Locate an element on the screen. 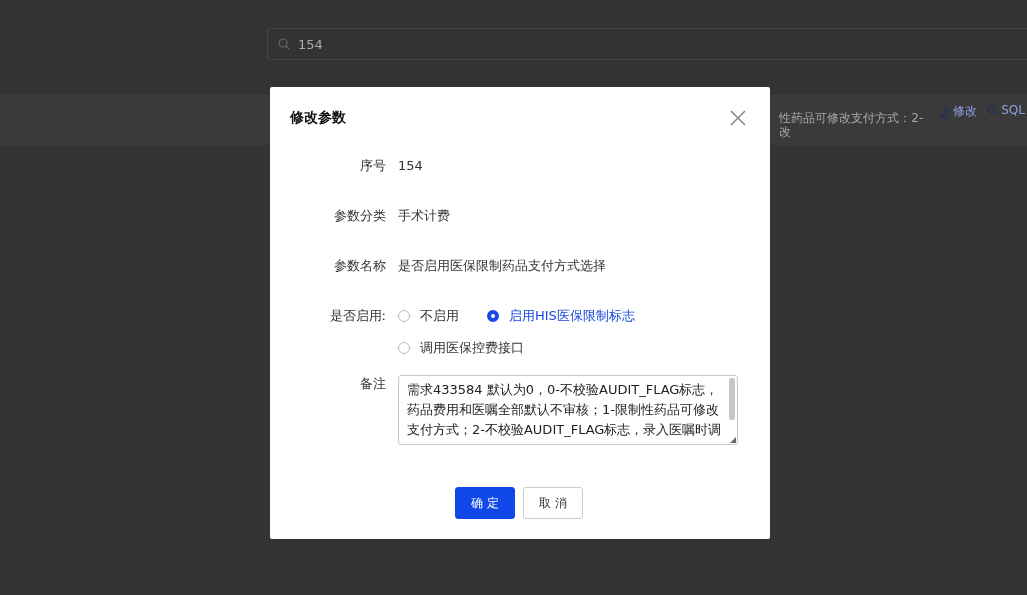 This screenshot has width=1027, height=595. scrollbar-thumb is located at coordinates (732, 399).